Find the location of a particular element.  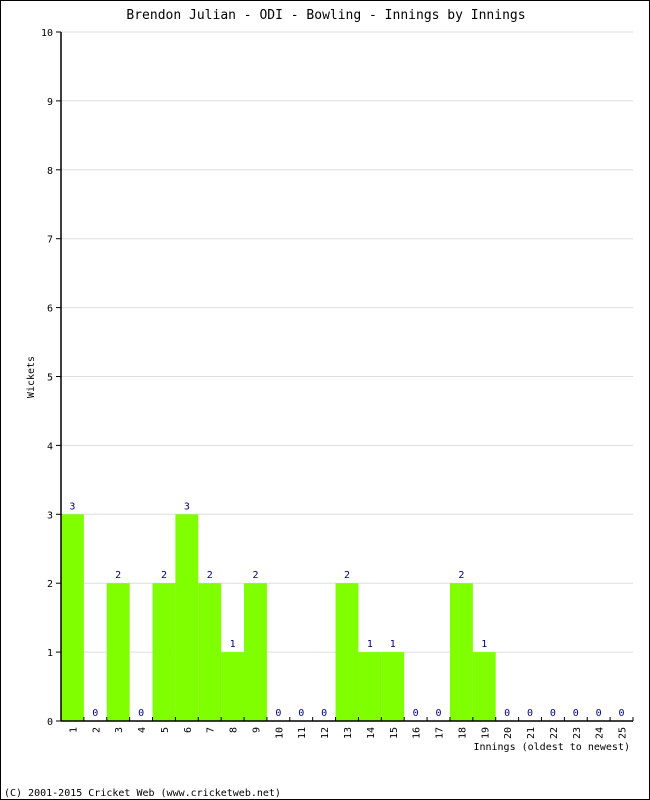

x-tick-label: 22 is located at coordinates (554, 733).